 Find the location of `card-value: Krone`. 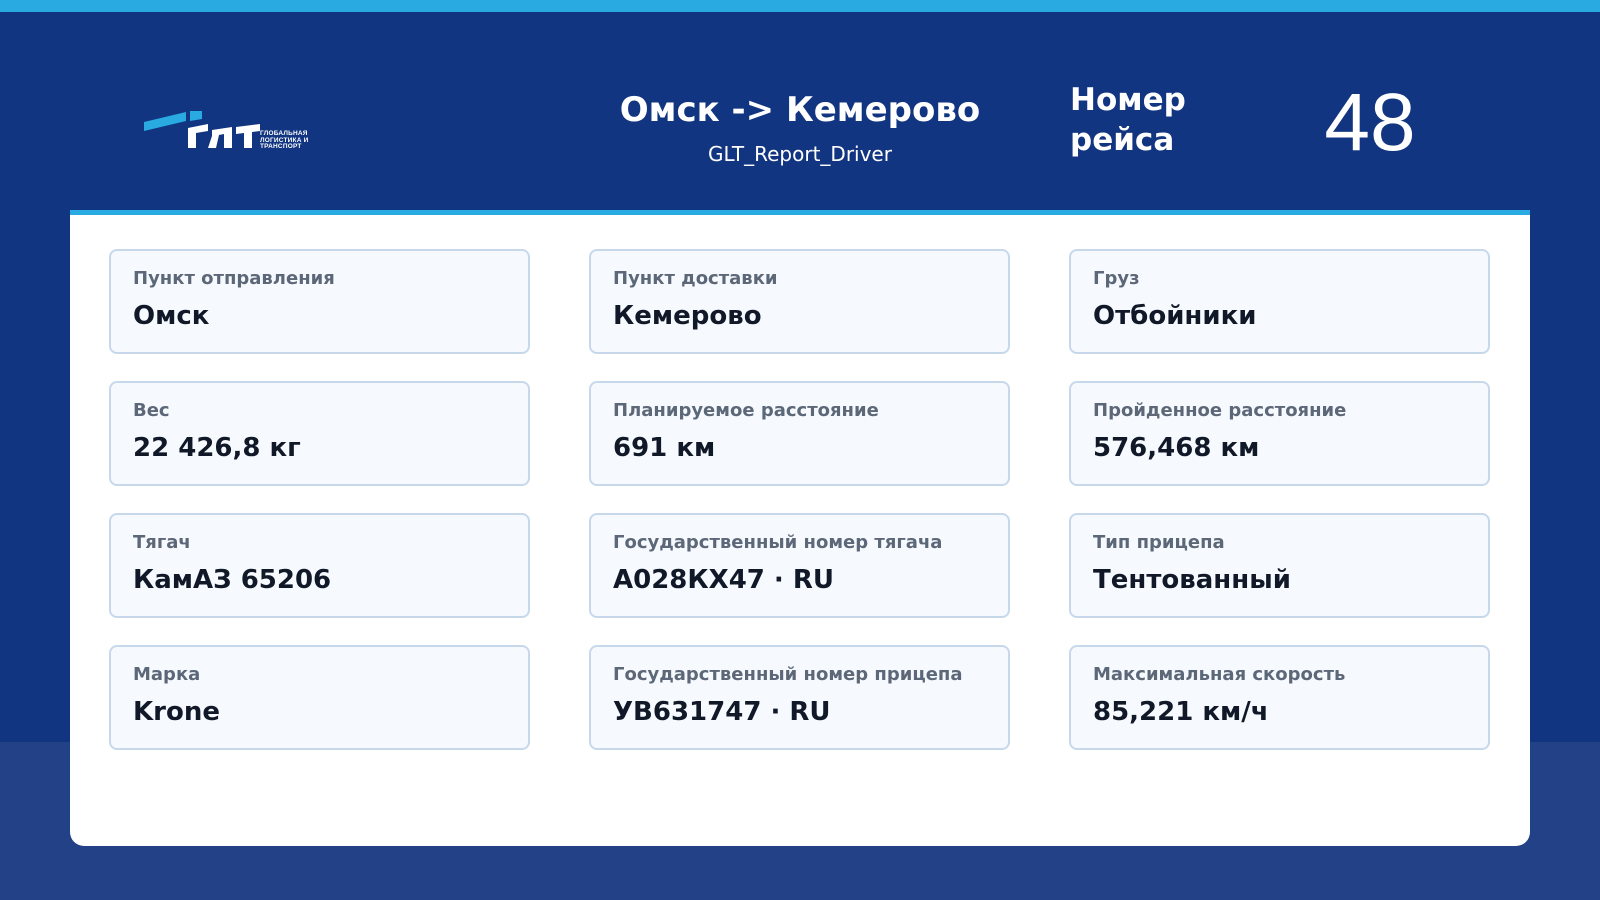

card-value: Krone is located at coordinates (176, 712).